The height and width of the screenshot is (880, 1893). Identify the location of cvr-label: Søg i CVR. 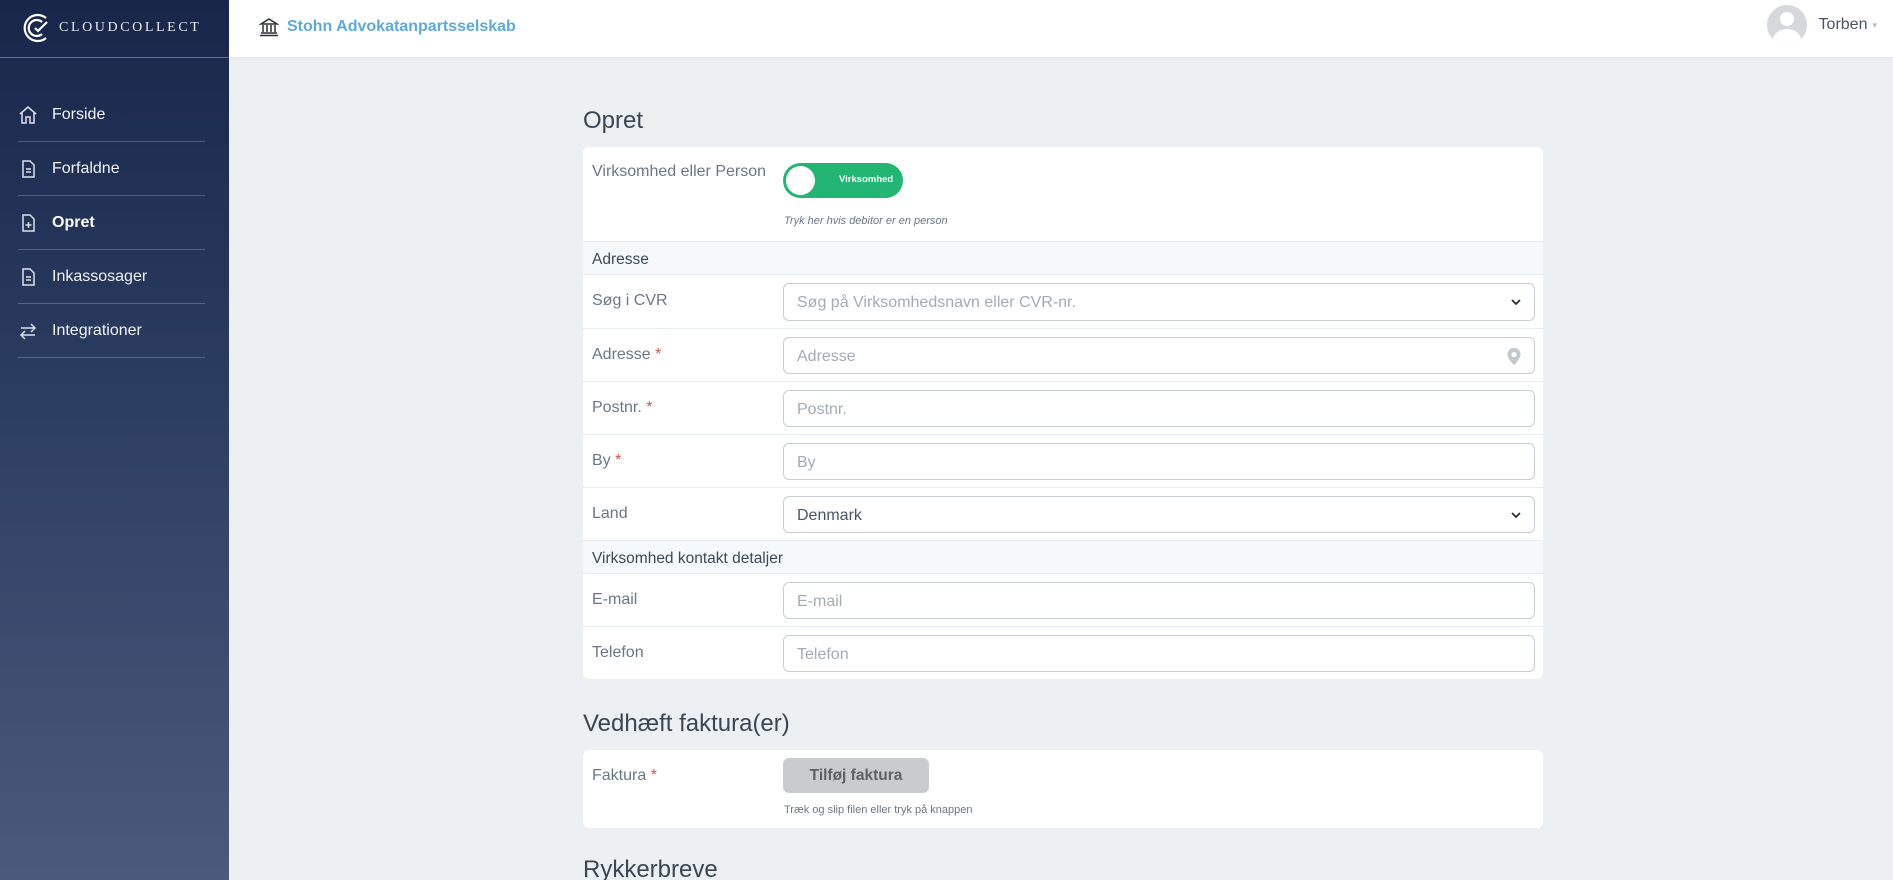
(630, 300).